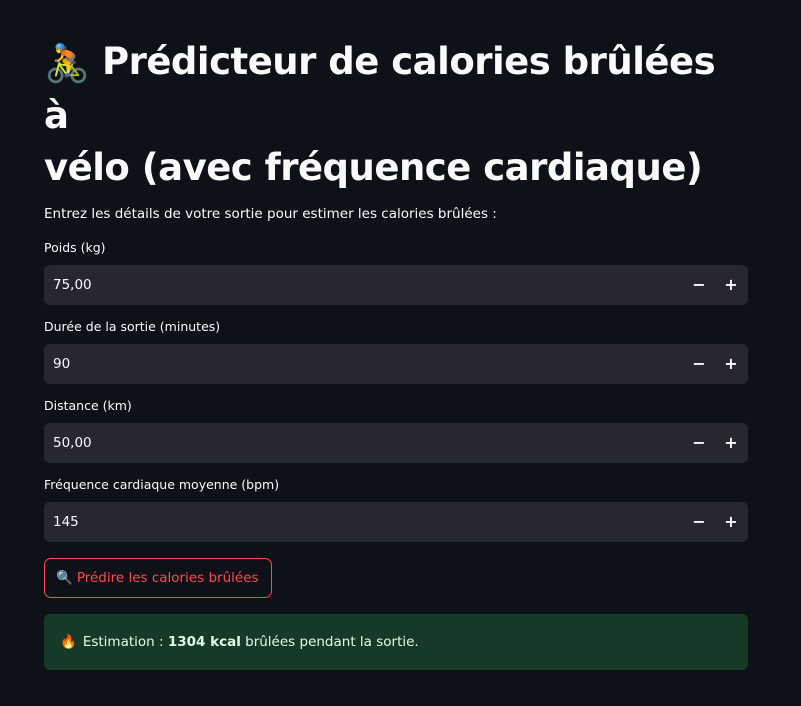 This screenshot has height=706, width=801. Describe the element at coordinates (380, 88) in the screenshot. I see `page-title-line1: Prédicteur de calories brûlées à` at that location.